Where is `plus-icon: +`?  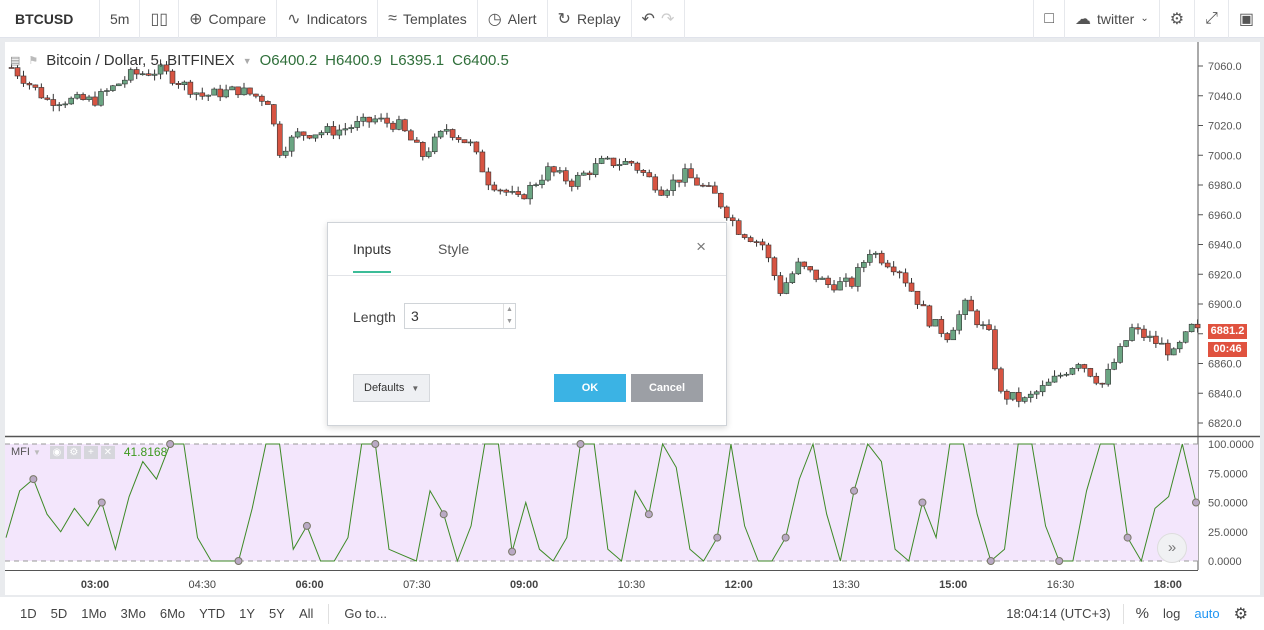
plus-icon: + is located at coordinates (90, 452).